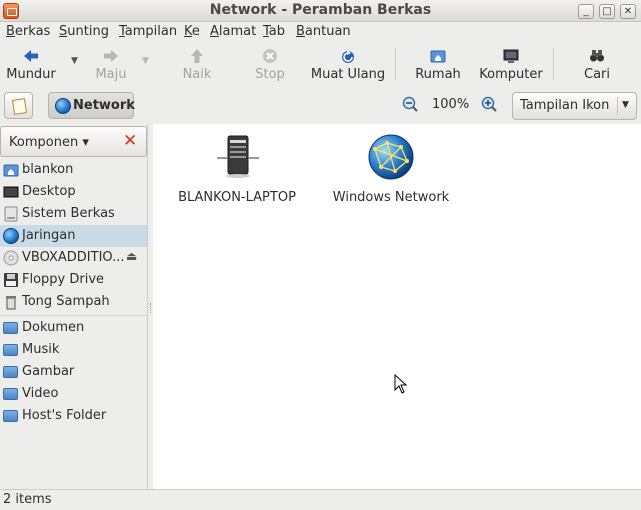 The width and height of the screenshot is (641, 510). Describe the element at coordinates (151, 308) in the screenshot. I see `pane-resize-handle` at that location.